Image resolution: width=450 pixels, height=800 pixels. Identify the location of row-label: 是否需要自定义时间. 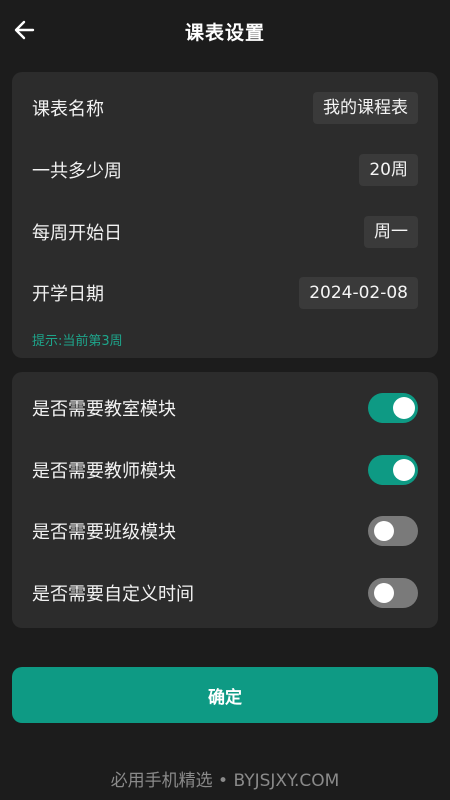
(113, 594).